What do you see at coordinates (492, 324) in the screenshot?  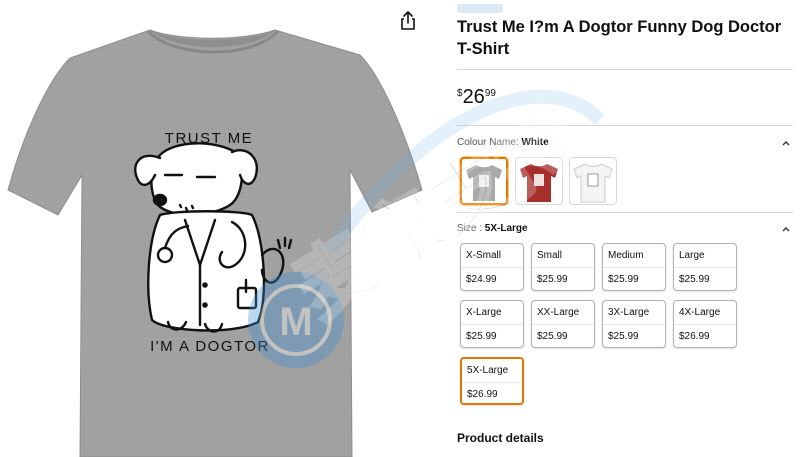 I see `size-option-x-large: X-Large $25.99` at bounding box center [492, 324].